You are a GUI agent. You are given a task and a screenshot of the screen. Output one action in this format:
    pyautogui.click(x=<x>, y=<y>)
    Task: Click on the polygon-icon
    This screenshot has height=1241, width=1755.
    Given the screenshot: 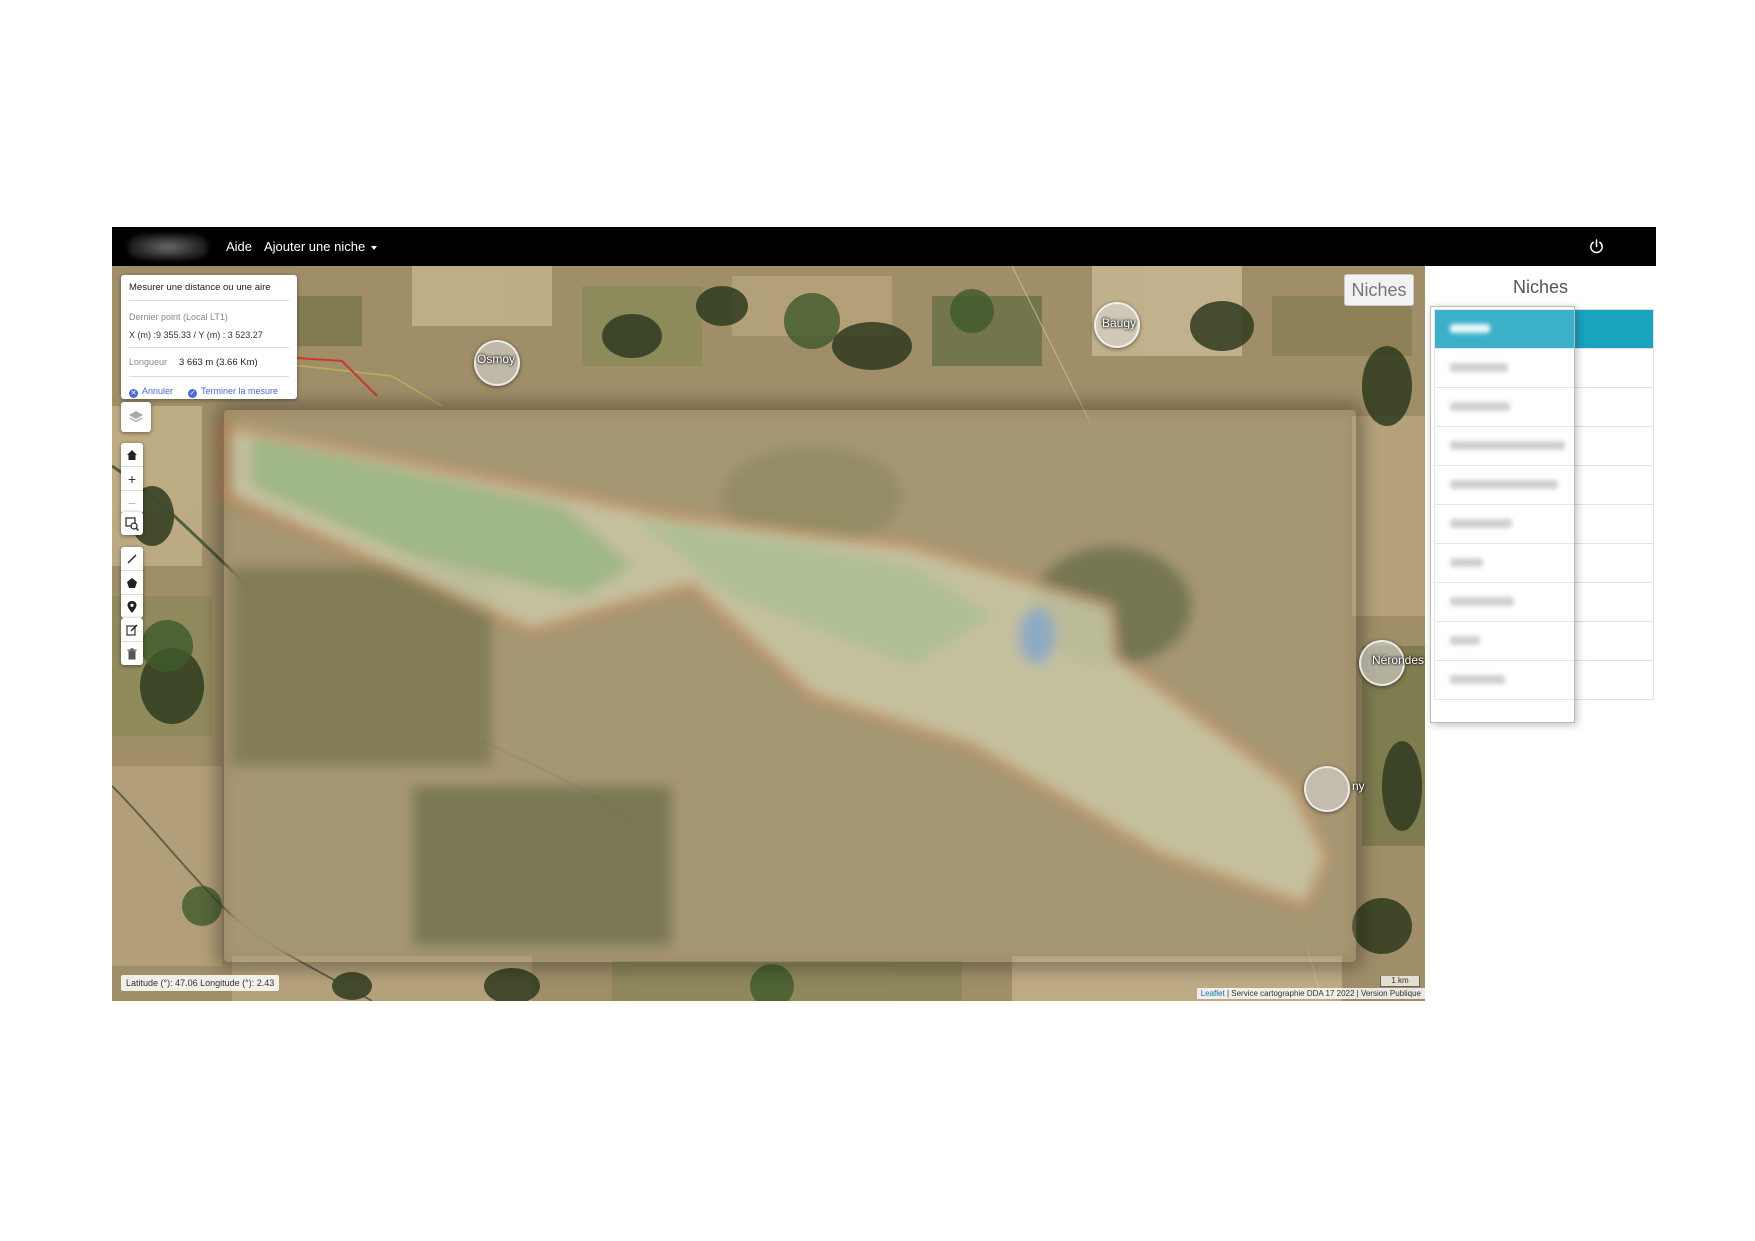 What is the action you would take?
    pyautogui.click(x=132, y=582)
    